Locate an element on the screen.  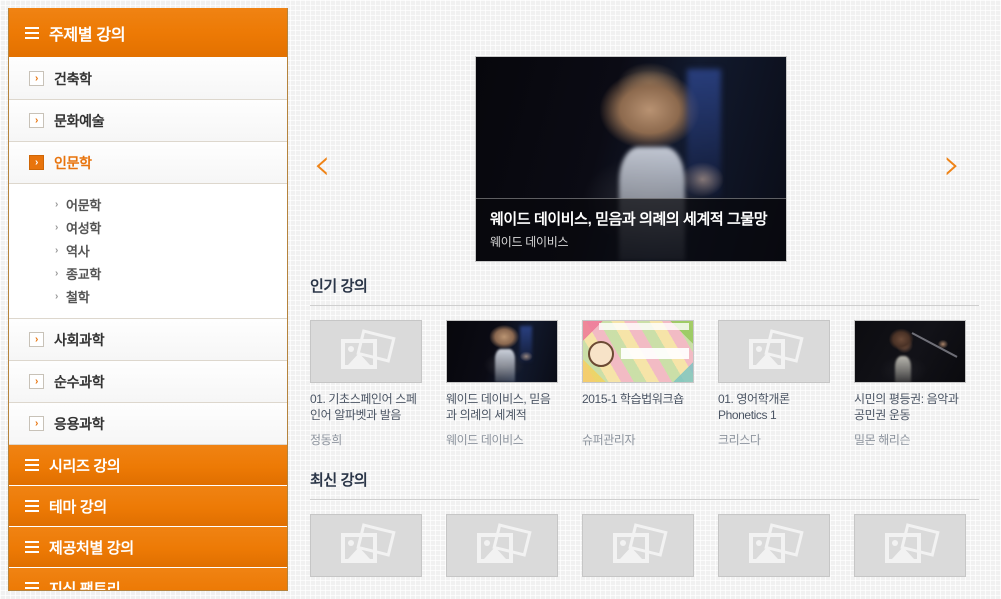
sidebar-subitem-linguistics: › 어문학 is located at coordinates (148, 204).